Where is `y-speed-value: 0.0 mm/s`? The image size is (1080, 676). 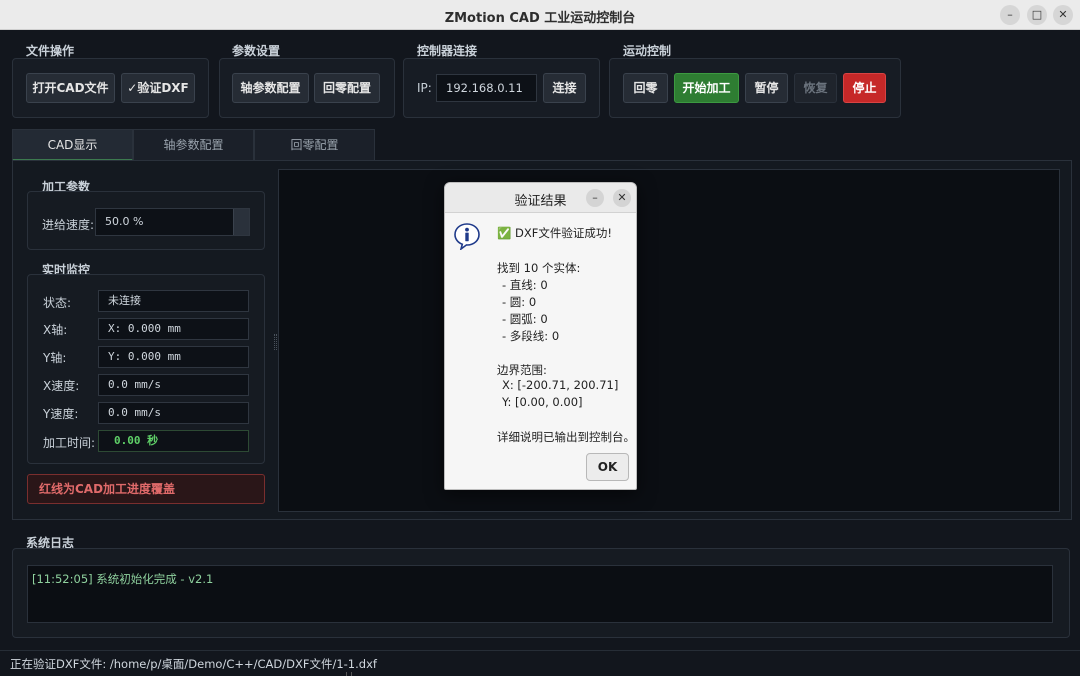
y-speed-value: 0.0 mm/s is located at coordinates (173, 413).